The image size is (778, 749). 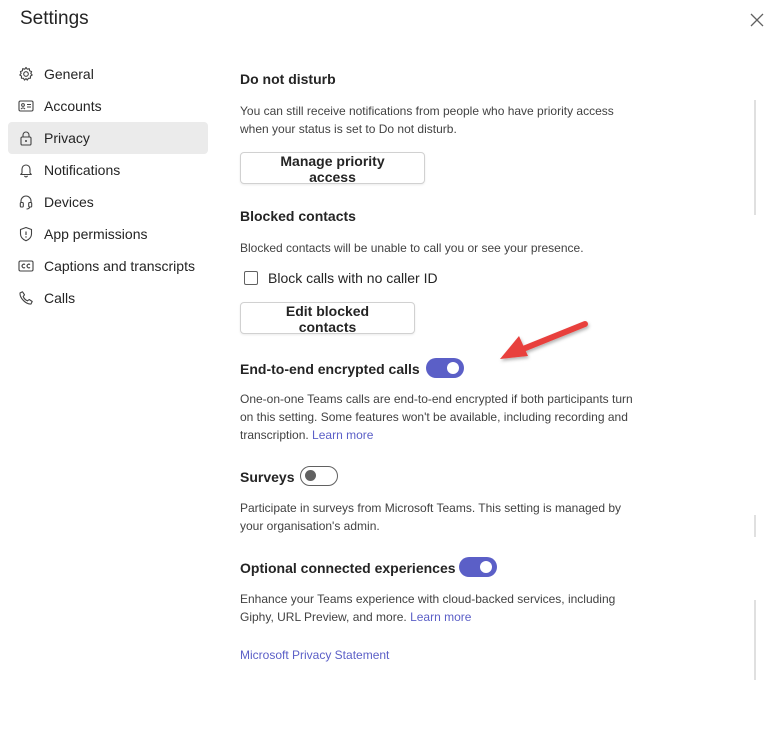 I want to click on e2e-toggle, so click(x=445, y=368).